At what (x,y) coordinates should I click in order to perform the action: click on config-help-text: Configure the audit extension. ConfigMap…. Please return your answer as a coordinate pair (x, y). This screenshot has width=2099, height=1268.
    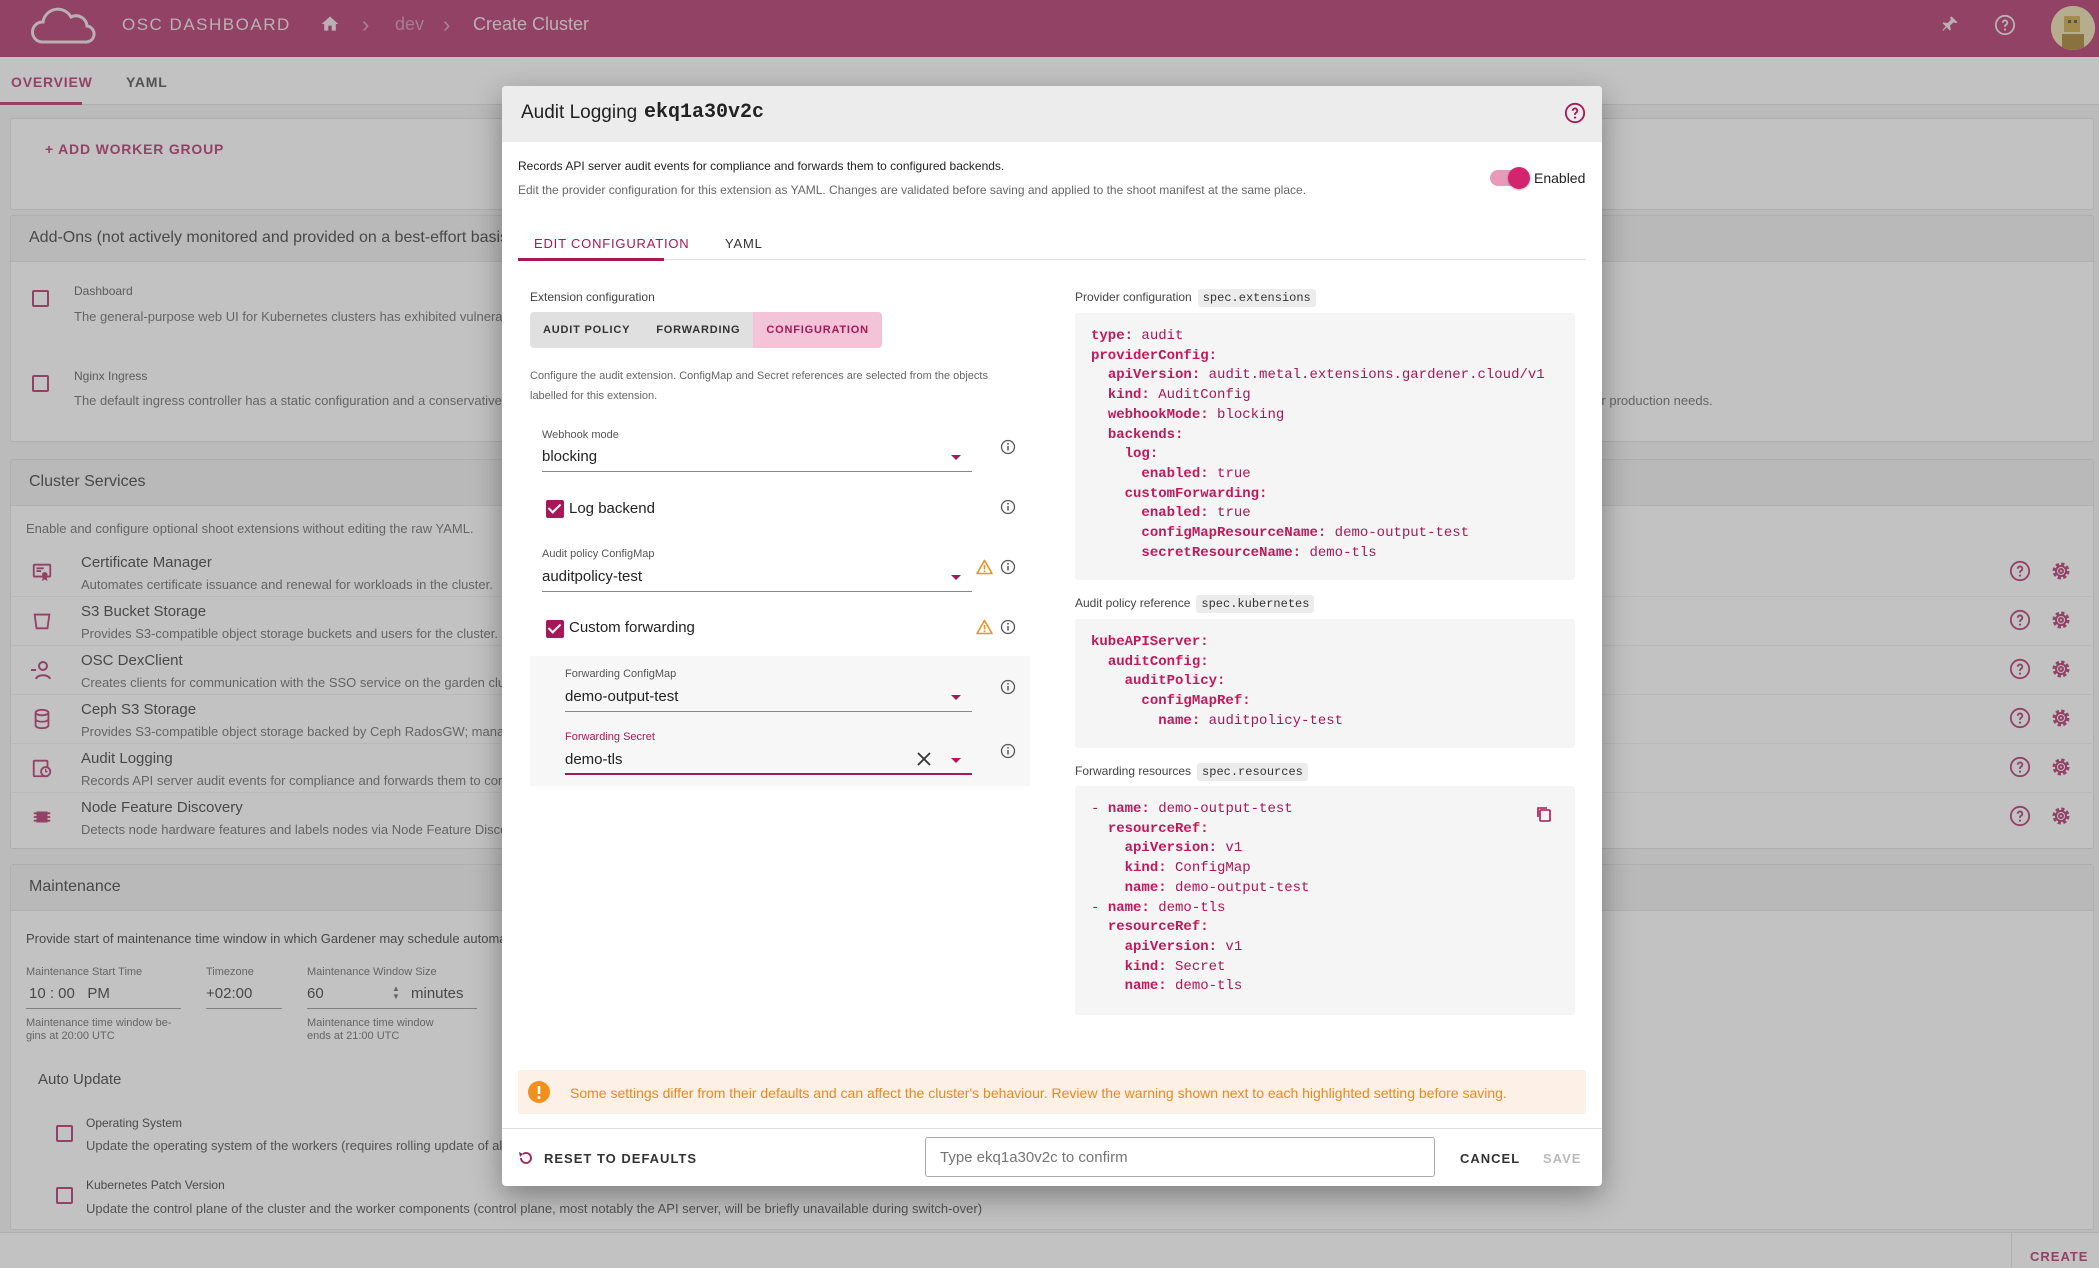
    Looking at the image, I should click on (759, 386).